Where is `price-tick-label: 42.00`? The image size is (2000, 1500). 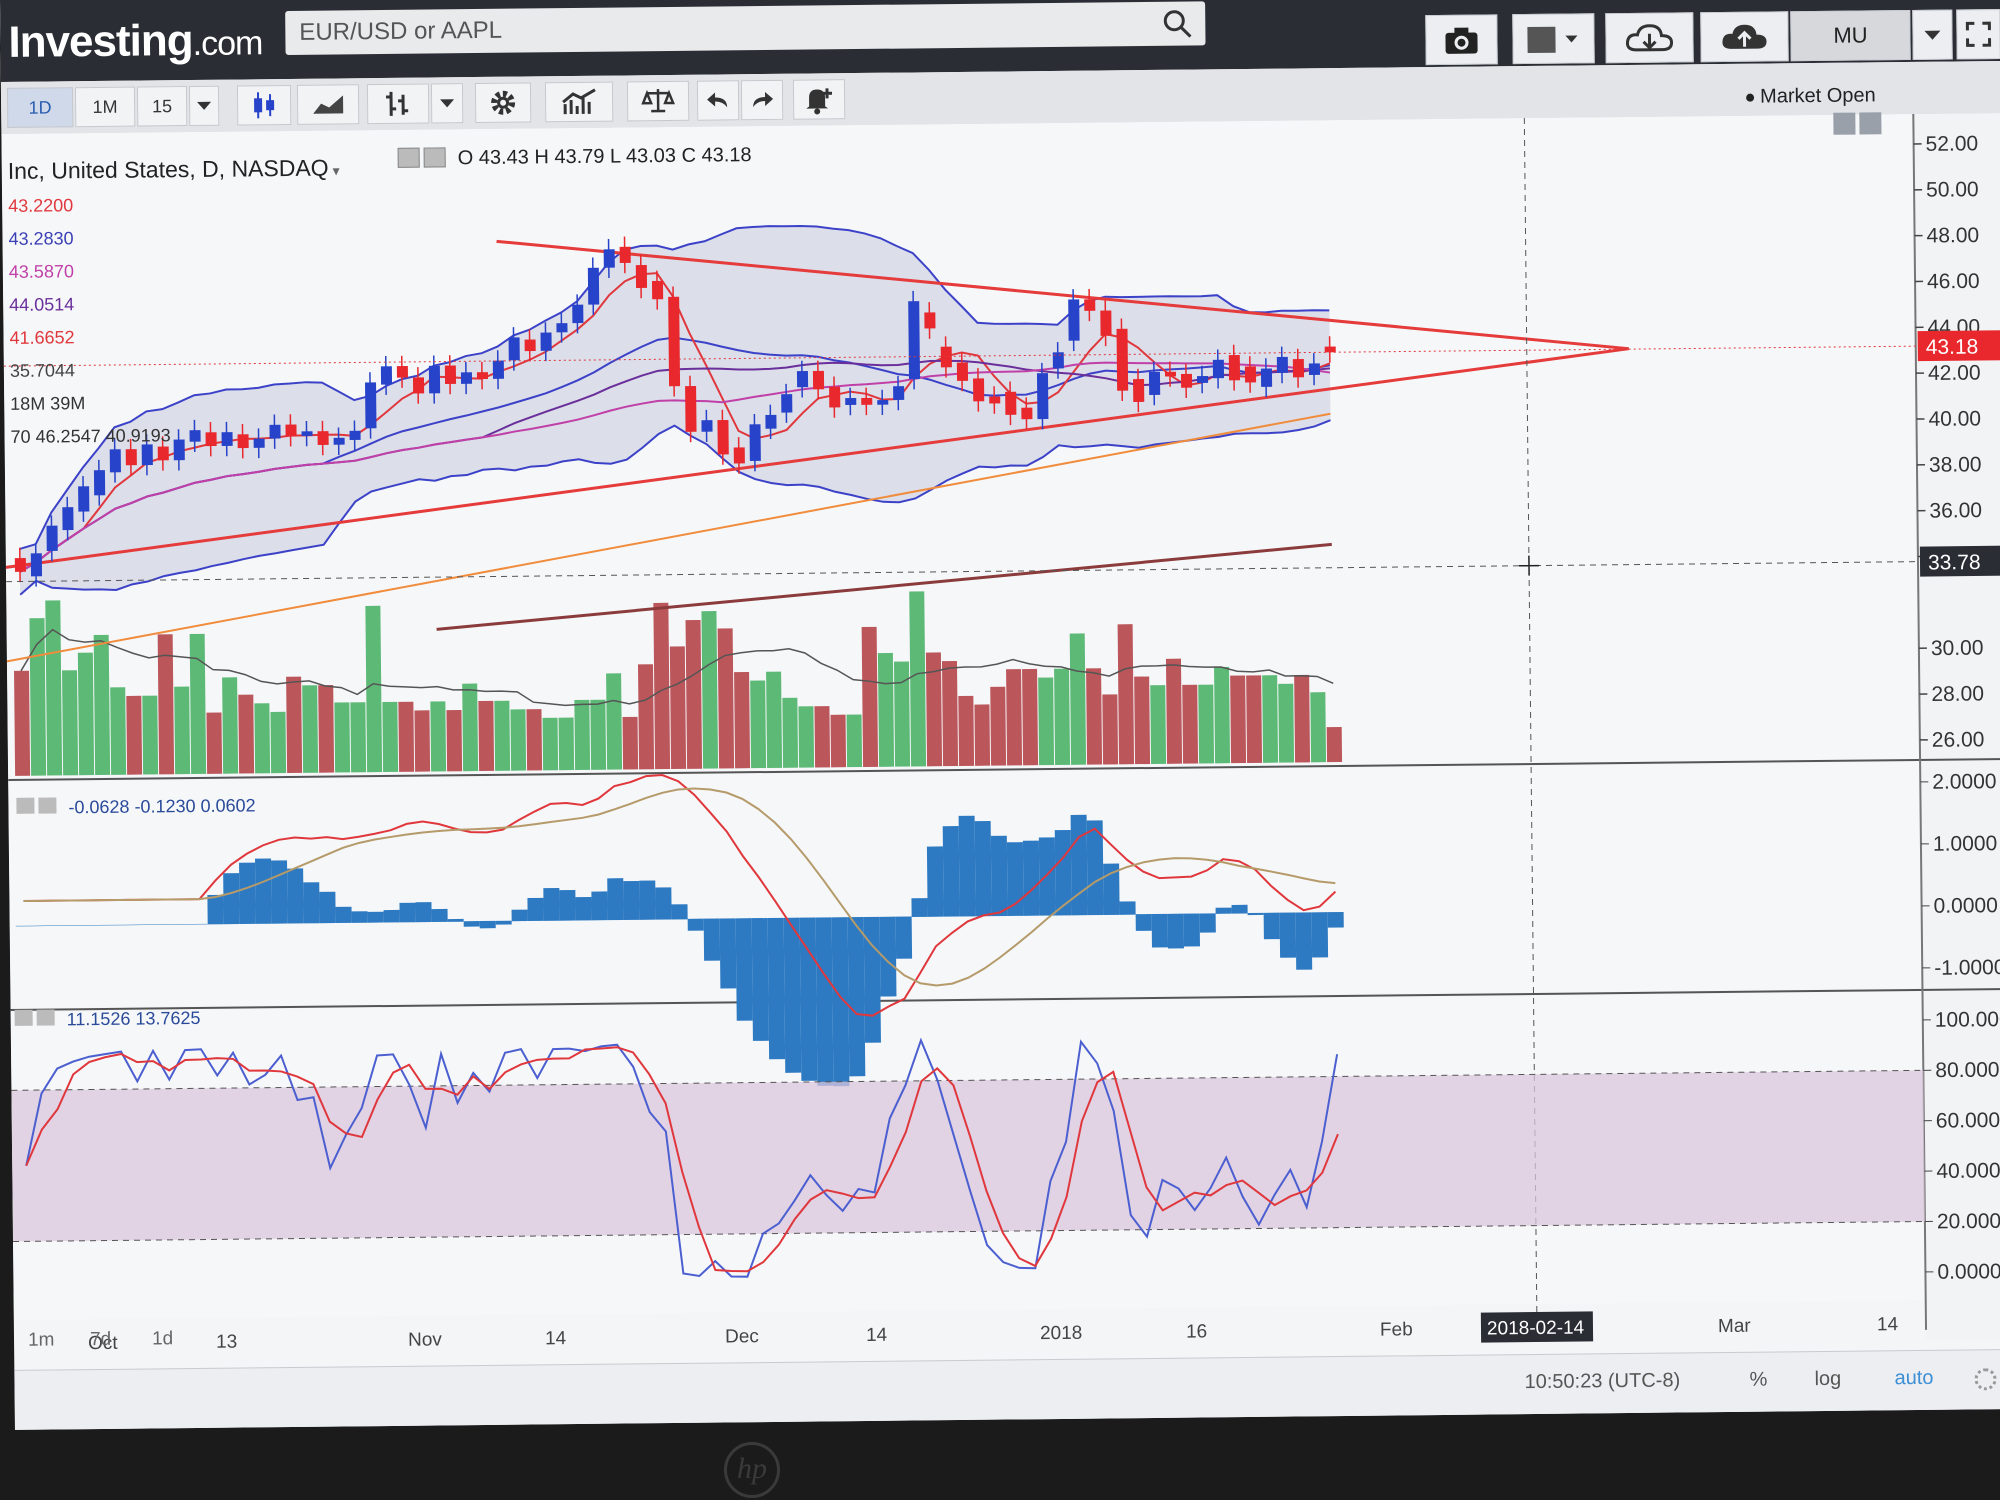
price-tick-label: 42.00 is located at coordinates (1954, 374).